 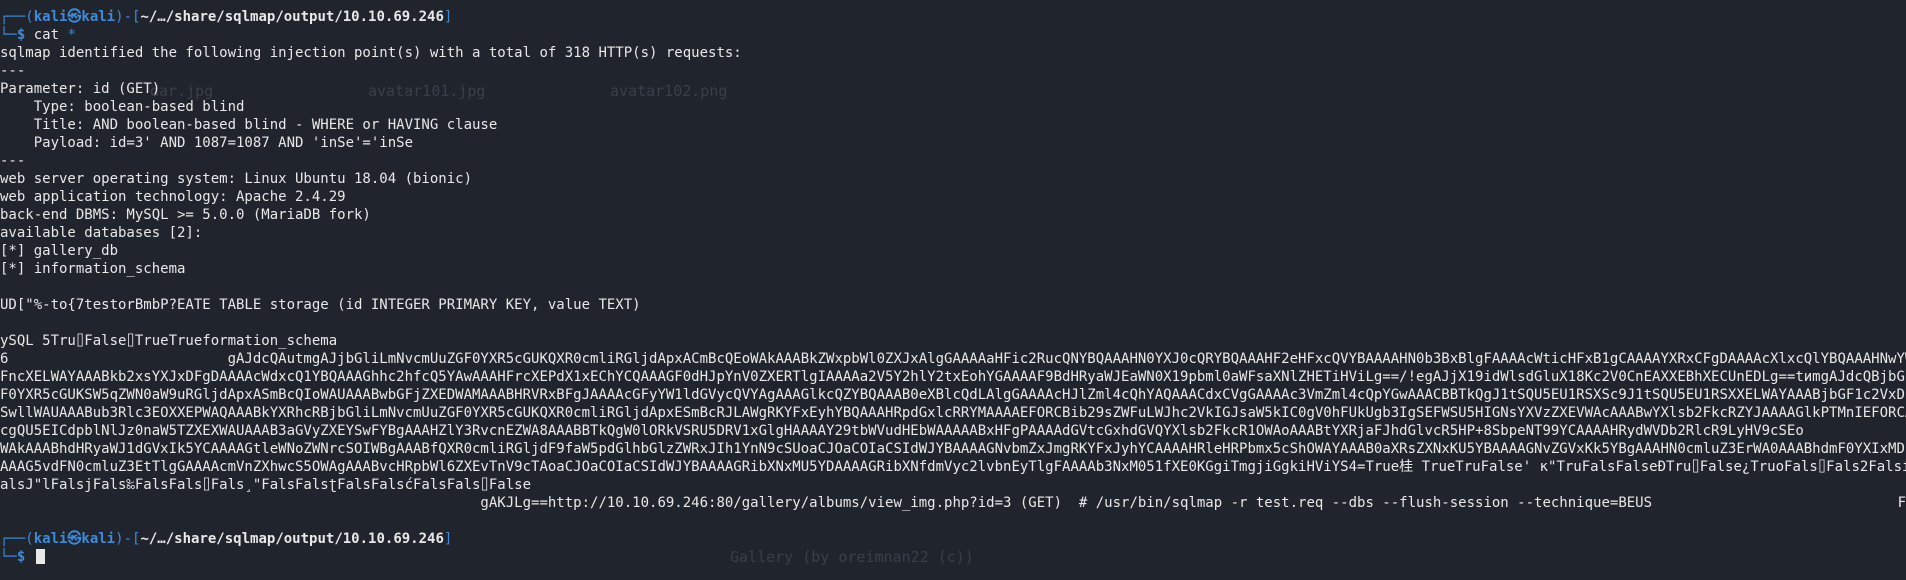 What do you see at coordinates (169, 341) in the screenshot?
I see `output-line: ySQL 5Tru⌷False⌷TrueTrueformation_schema` at bounding box center [169, 341].